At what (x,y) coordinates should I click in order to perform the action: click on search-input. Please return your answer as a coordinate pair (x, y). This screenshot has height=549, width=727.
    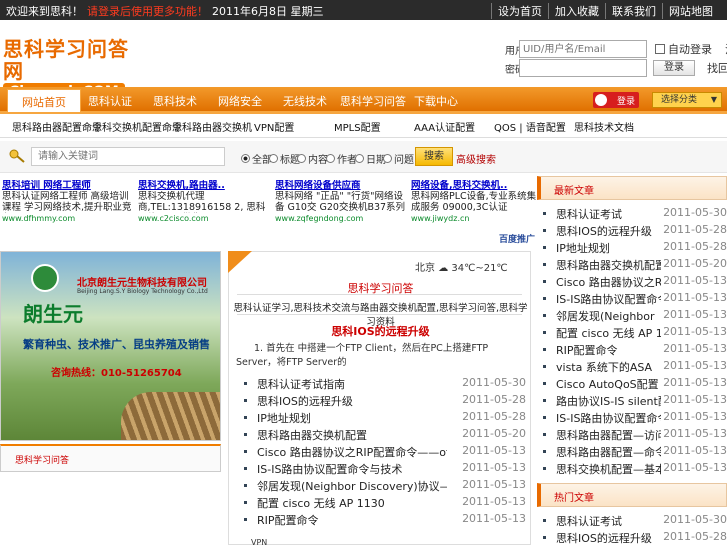
    Looking at the image, I should click on (128, 156).